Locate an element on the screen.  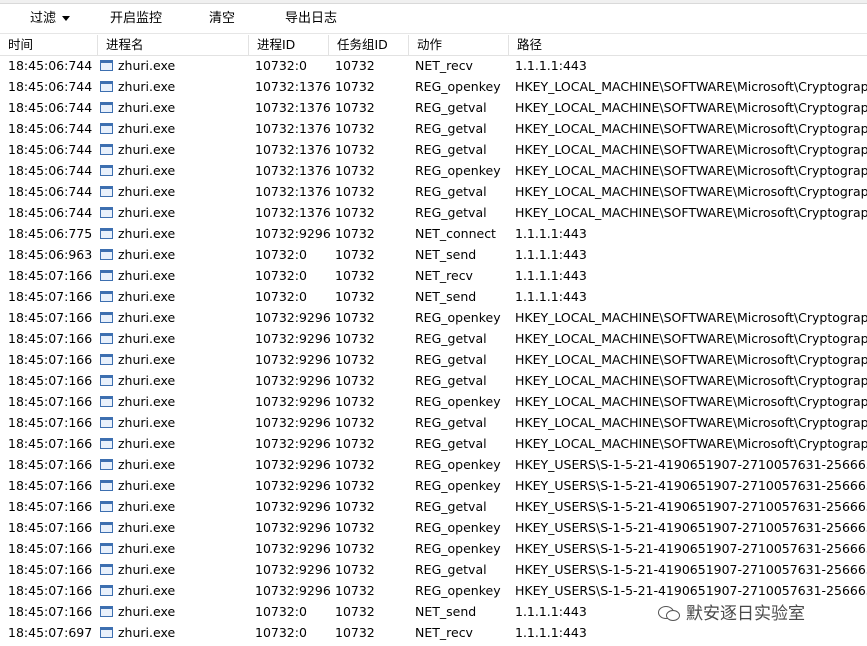
column-header-task-group-id: 任务组ID is located at coordinates (369, 45).